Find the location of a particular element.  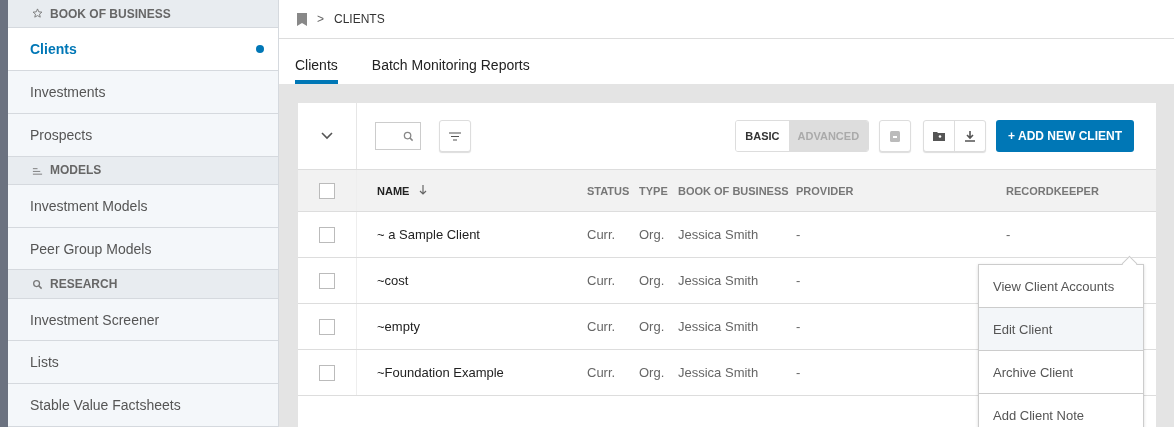

column-header: RECORDKEEPER is located at coordinates (1052, 190).